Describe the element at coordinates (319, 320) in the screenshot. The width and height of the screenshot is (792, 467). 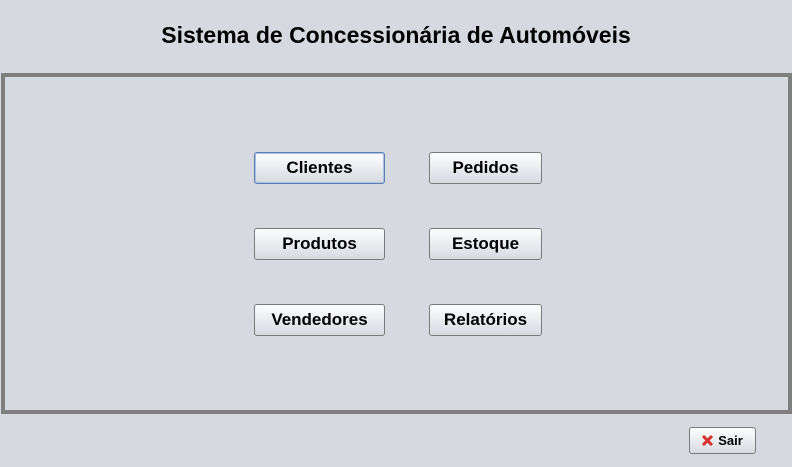
I see `vendedores-button: Vendedores` at that location.